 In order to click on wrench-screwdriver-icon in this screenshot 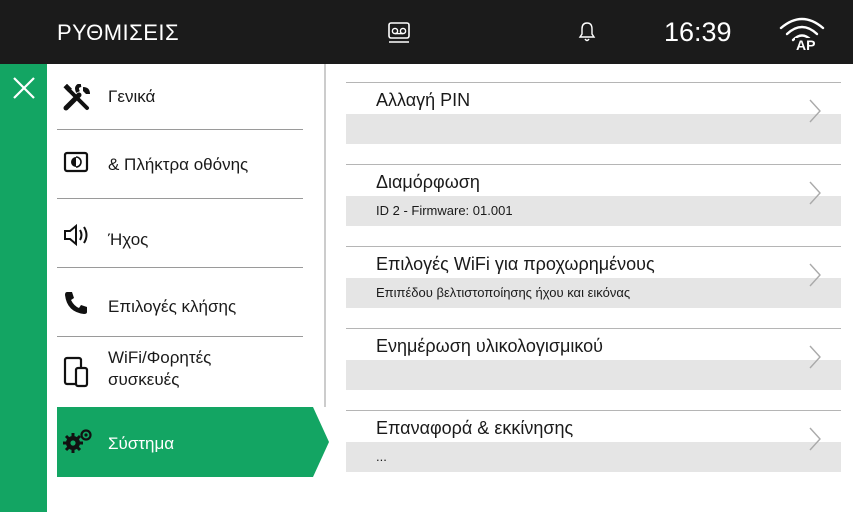, I will do `click(76, 97)`.